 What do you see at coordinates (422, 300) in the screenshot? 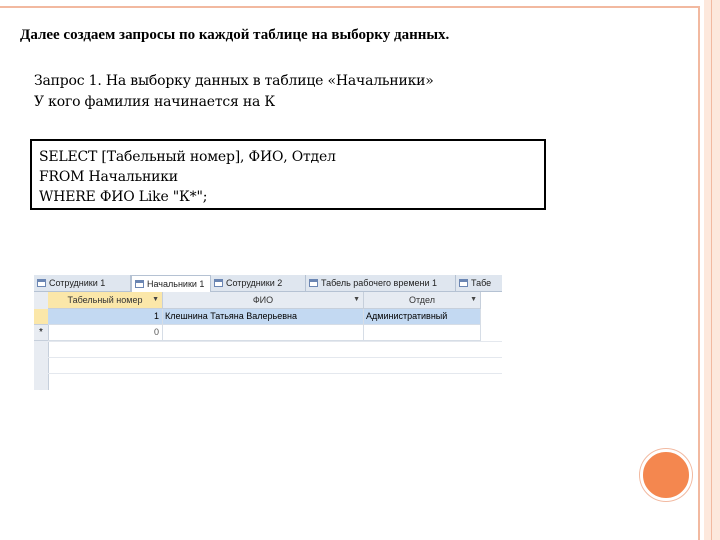
I see `column-header-dept: Отдел ▼` at bounding box center [422, 300].